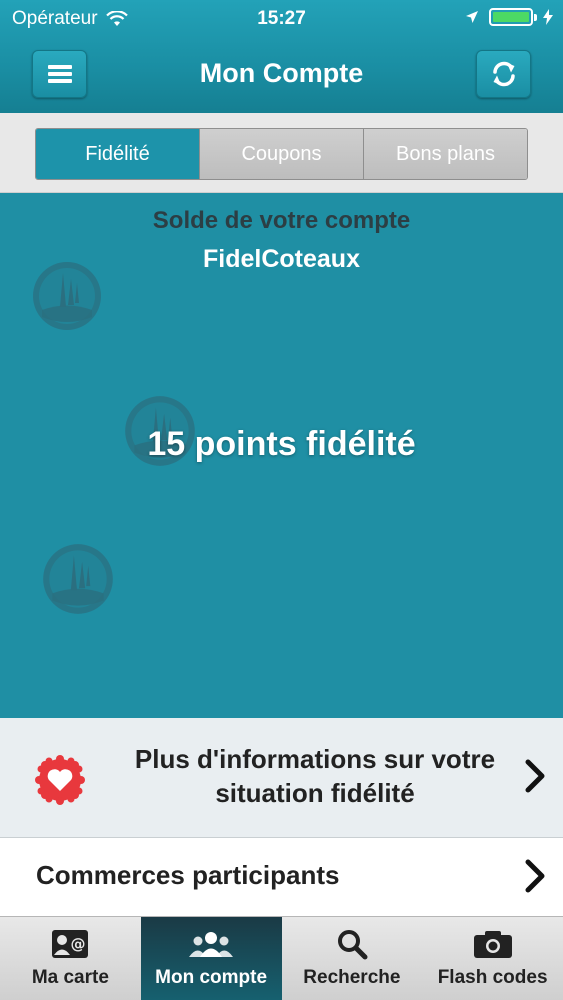 This screenshot has height=1000, width=563. I want to click on tab-flash-codes: Flash codes, so click(492, 958).